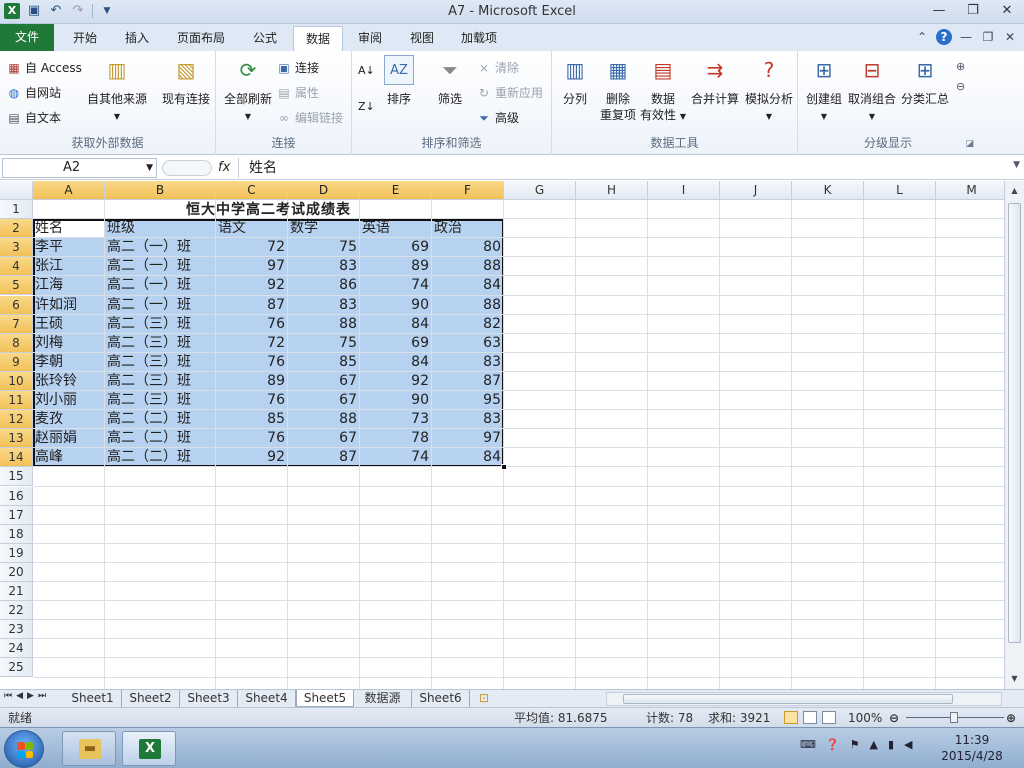 The height and width of the screenshot is (768, 1024). What do you see at coordinates (16, 668) in the screenshot?
I see `row-header-25: 25` at bounding box center [16, 668].